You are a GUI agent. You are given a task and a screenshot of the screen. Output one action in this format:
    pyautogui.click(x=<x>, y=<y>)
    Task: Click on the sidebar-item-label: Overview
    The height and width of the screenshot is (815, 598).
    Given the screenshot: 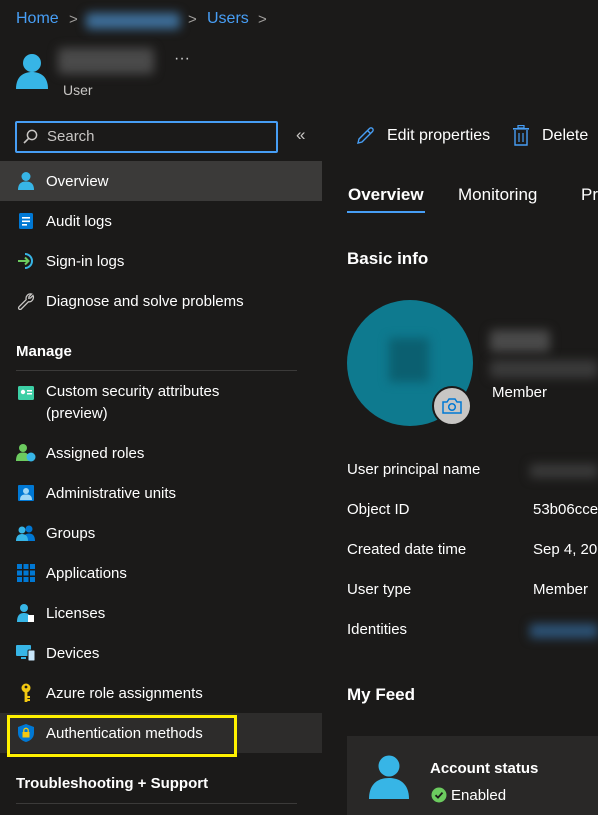 What is the action you would take?
    pyautogui.click(x=77, y=181)
    